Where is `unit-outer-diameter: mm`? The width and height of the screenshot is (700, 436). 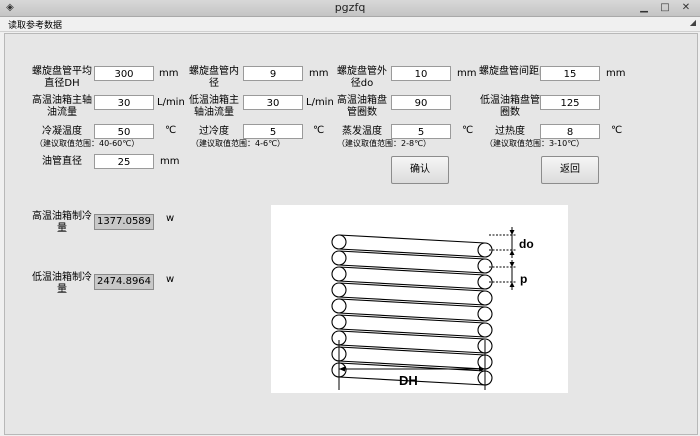
unit-outer-diameter: mm is located at coordinates (467, 73).